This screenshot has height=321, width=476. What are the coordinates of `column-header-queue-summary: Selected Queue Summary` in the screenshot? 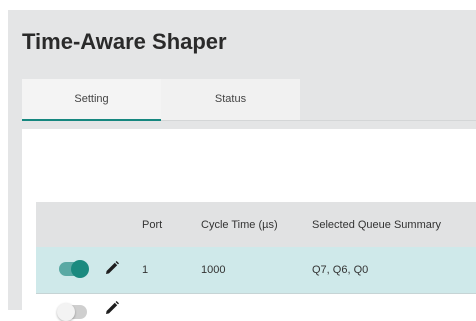 It's located at (376, 225).